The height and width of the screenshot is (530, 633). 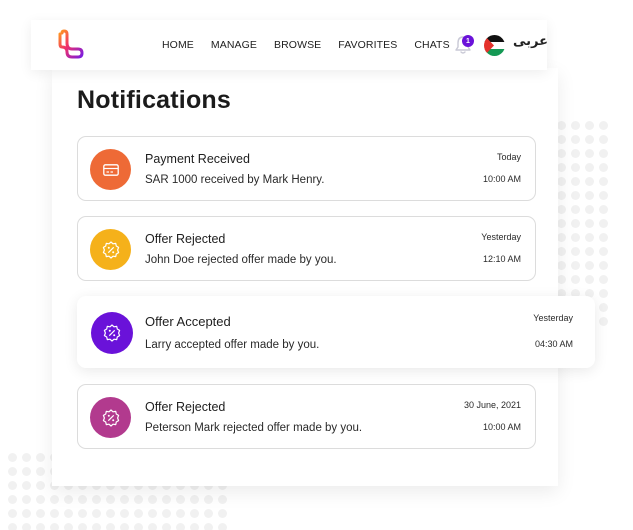 What do you see at coordinates (530, 41) in the screenshot?
I see `language-switch: عربى` at bounding box center [530, 41].